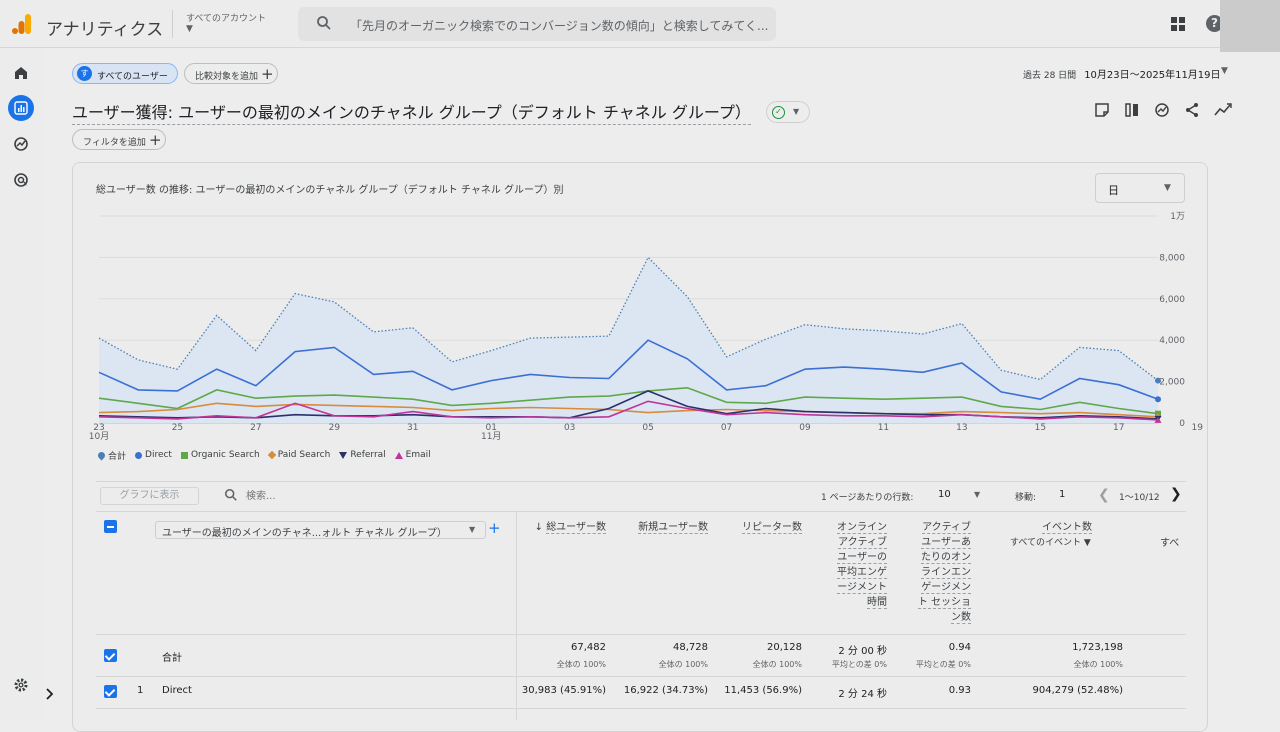  What do you see at coordinates (472, 529) in the screenshot?
I see `dimension-caret-icon: ▼` at bounding box center [472, 529].